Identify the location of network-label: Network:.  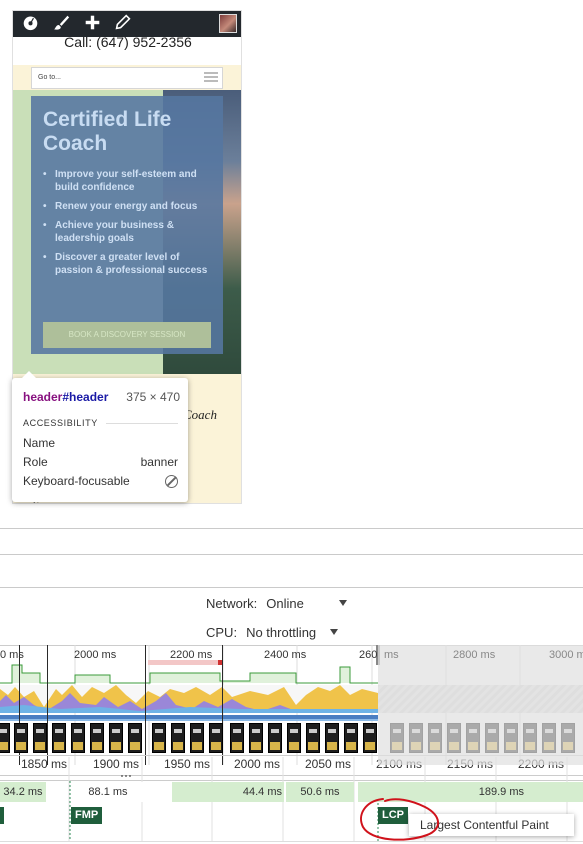
(232, 603).